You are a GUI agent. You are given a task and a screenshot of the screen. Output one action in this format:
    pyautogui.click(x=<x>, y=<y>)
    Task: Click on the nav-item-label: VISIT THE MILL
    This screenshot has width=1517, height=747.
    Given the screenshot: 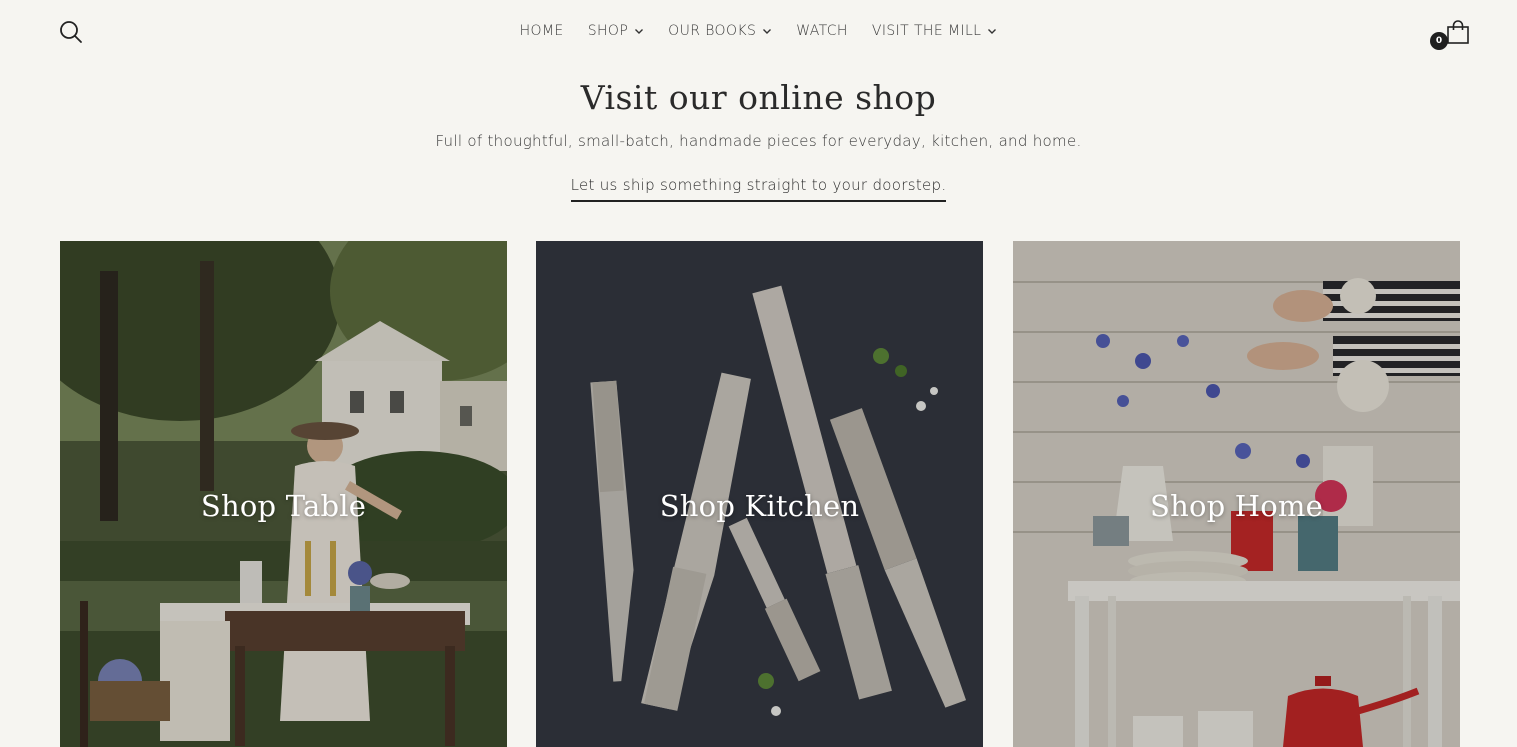 What is the action you would take?
    pyautogui.click(x=926, y=31)
    